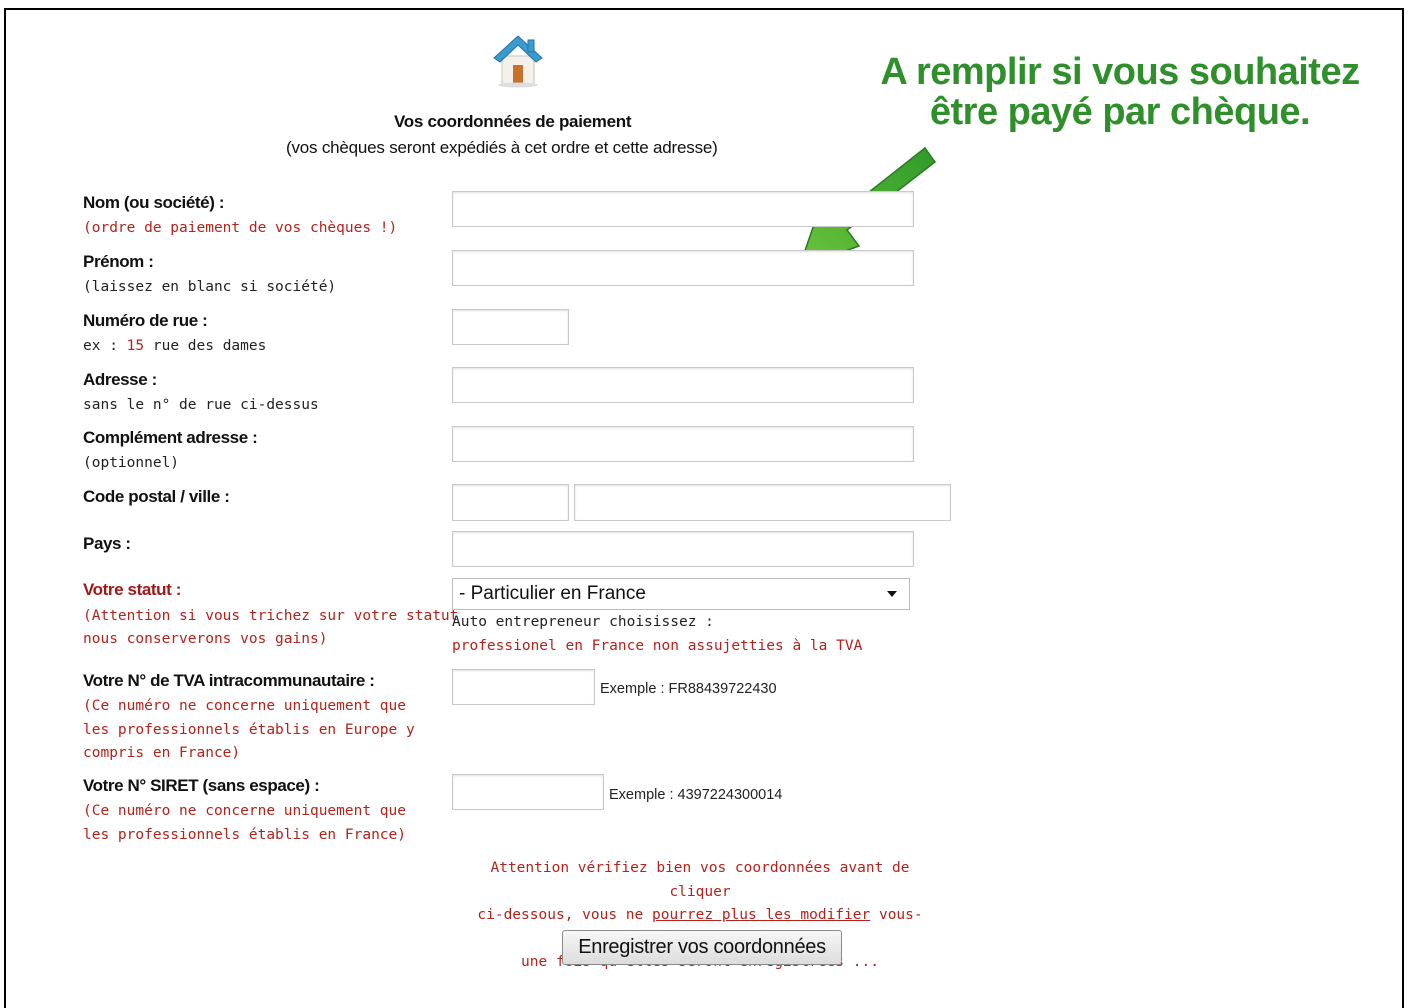  I want to click on prenom-hint: (laissez en blanc si société), so click(210, 287).